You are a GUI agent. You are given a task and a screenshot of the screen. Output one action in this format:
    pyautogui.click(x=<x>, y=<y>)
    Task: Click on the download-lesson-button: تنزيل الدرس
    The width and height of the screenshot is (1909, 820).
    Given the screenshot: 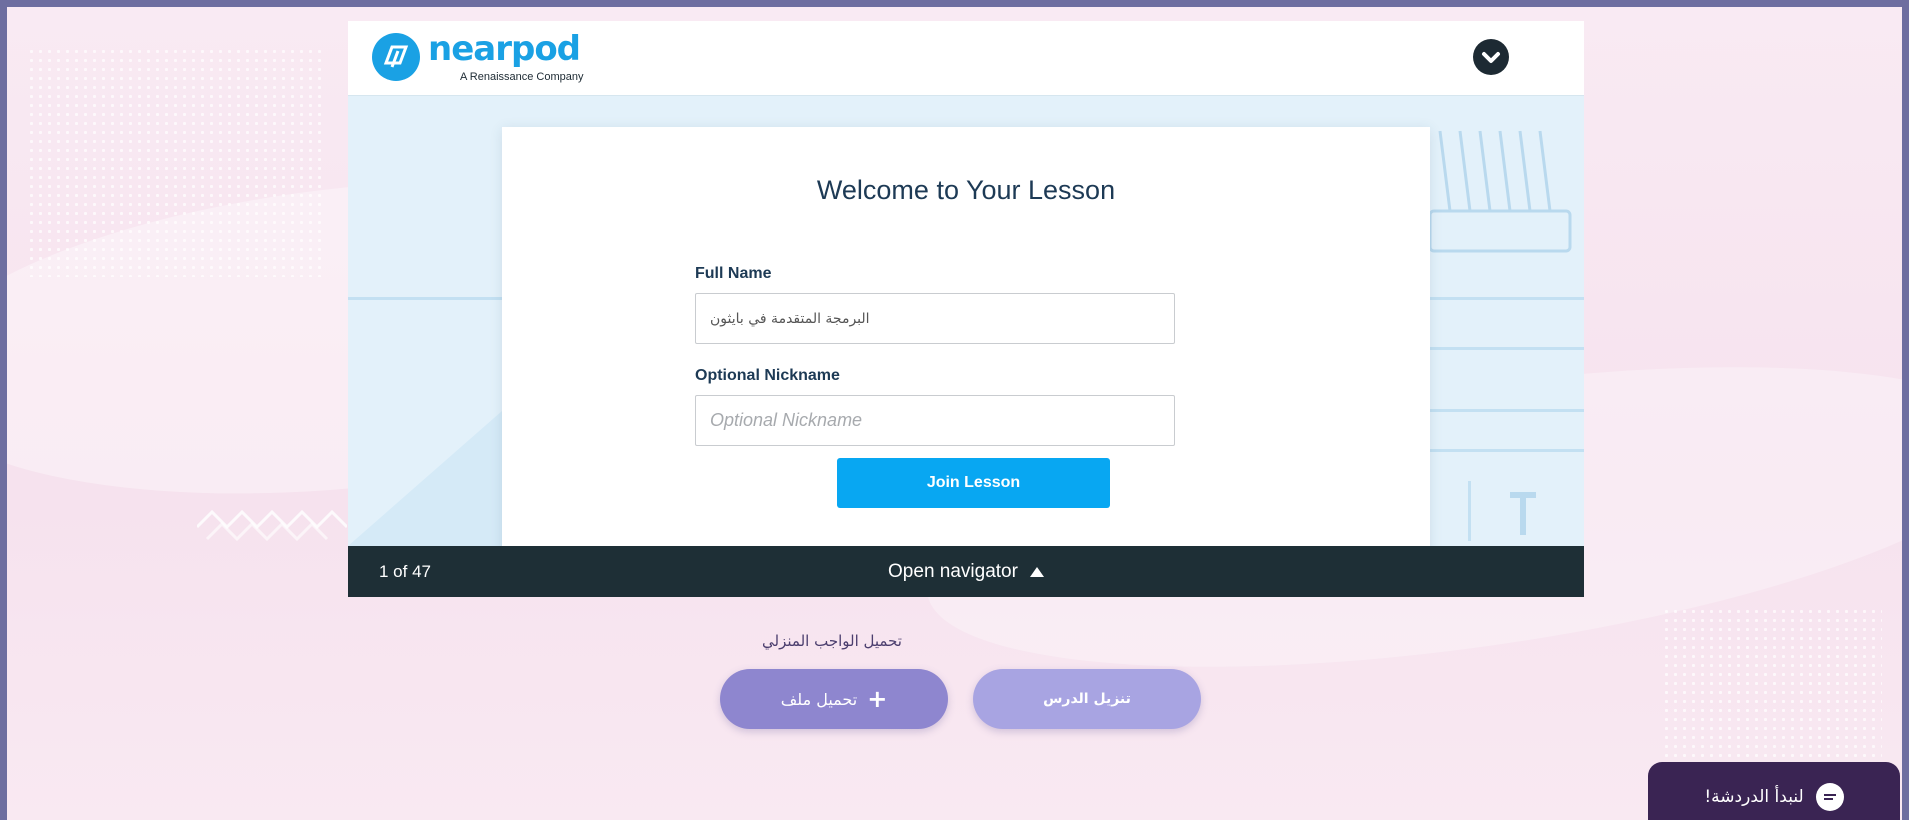 What is the action you would take?
    pyautogui.click(x=1087, y=699)
    